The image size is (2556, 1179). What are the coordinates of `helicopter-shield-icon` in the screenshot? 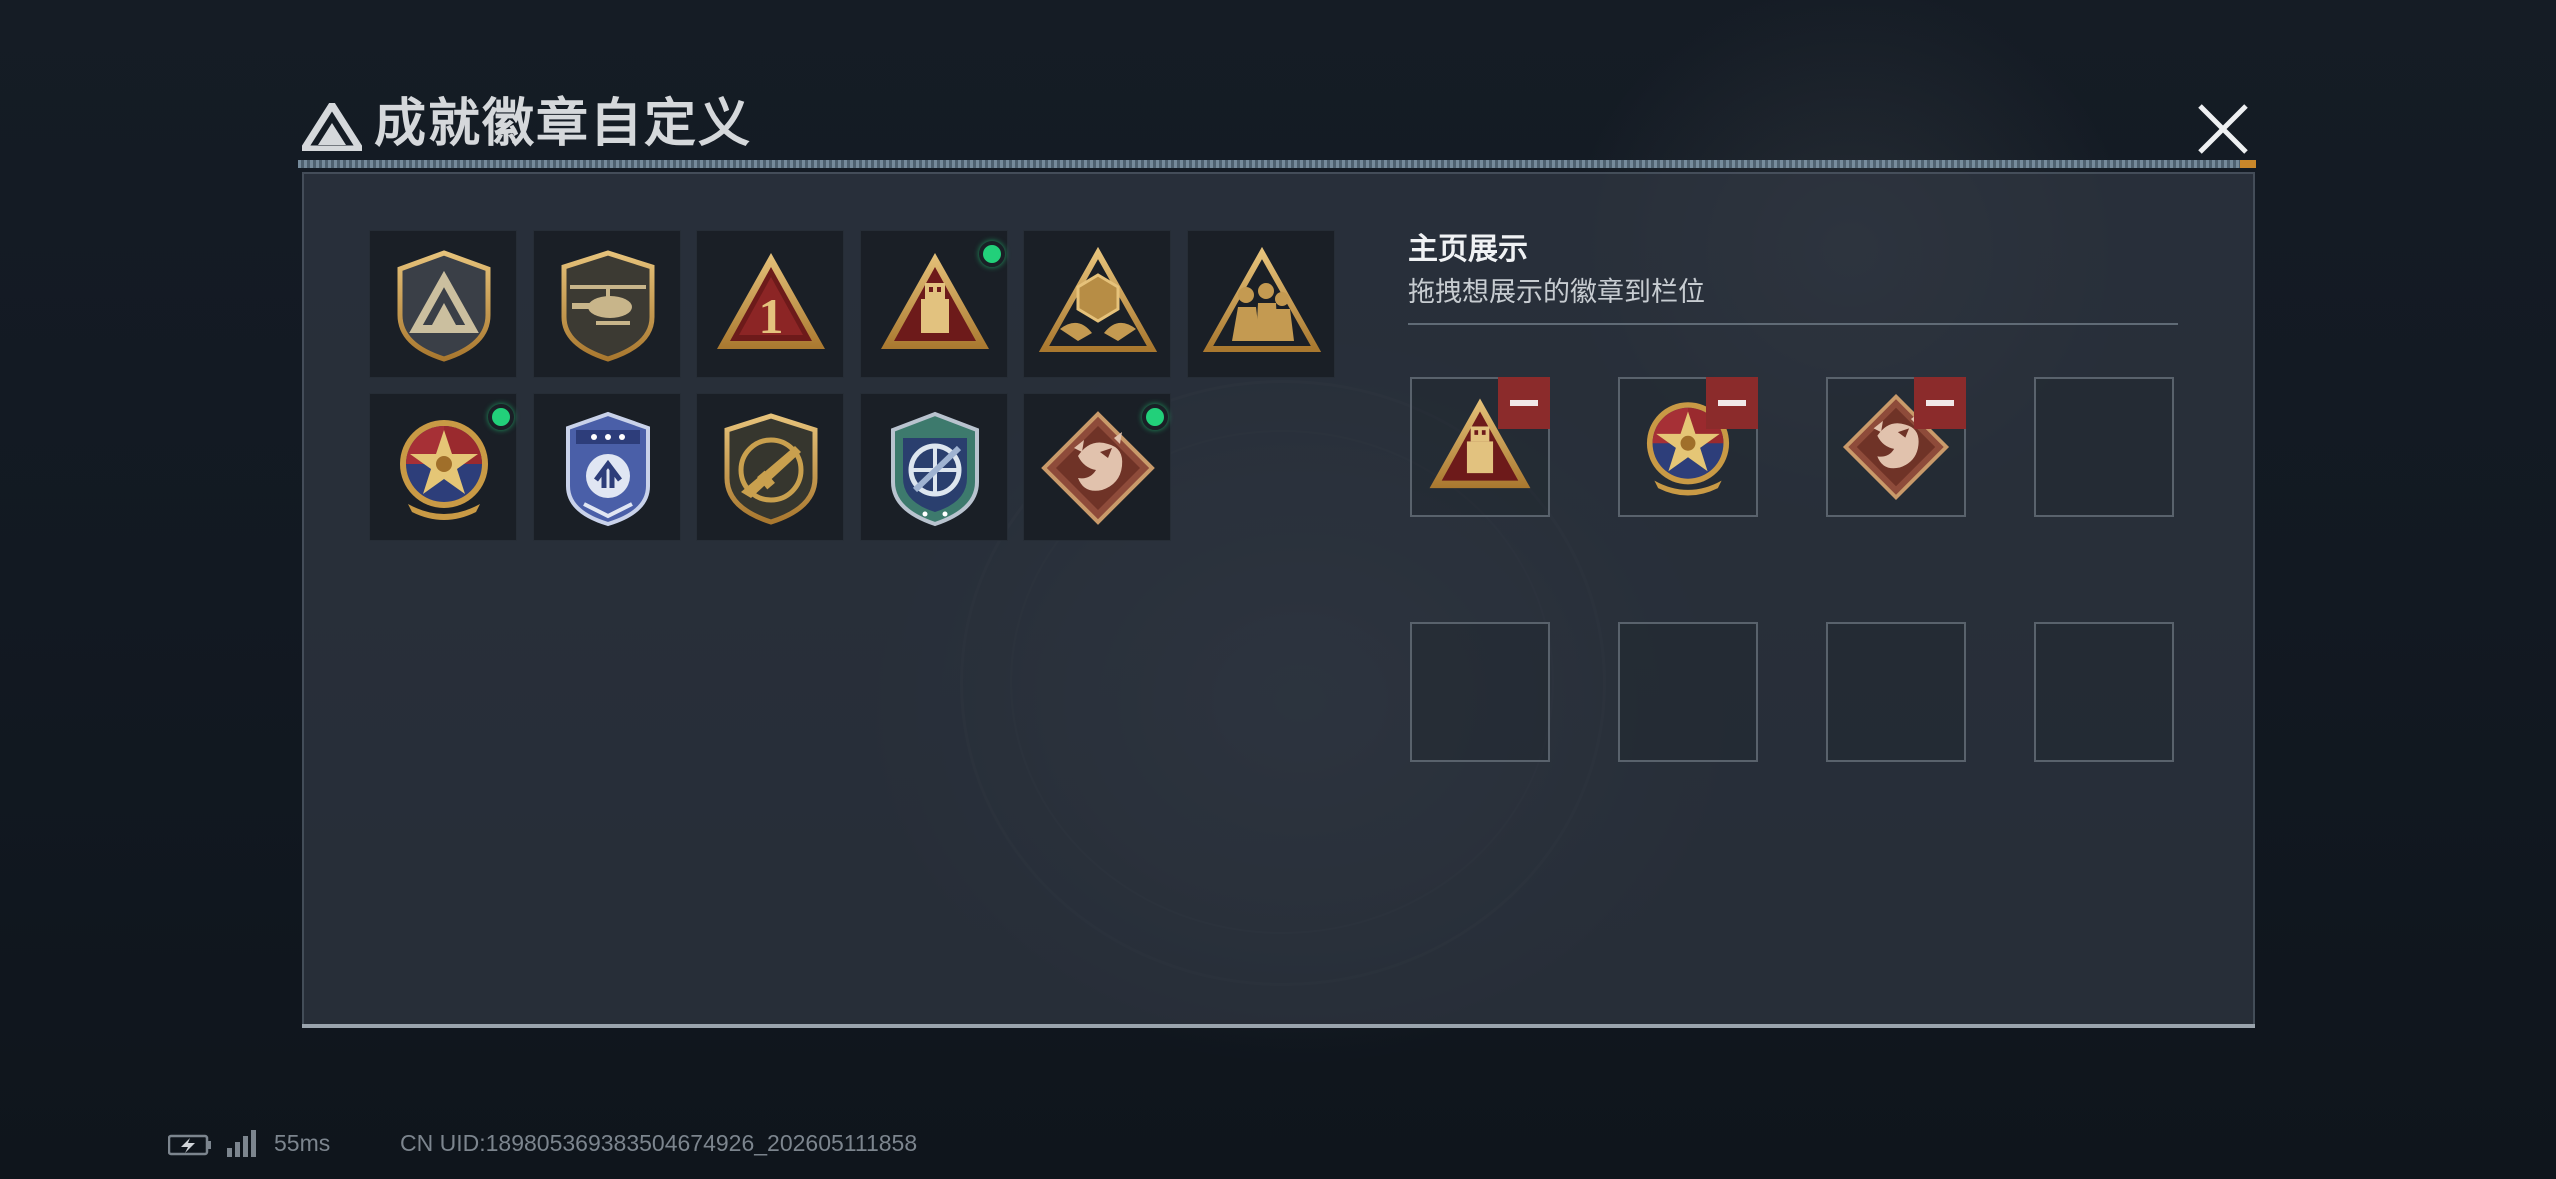 It's located at (608, 305).